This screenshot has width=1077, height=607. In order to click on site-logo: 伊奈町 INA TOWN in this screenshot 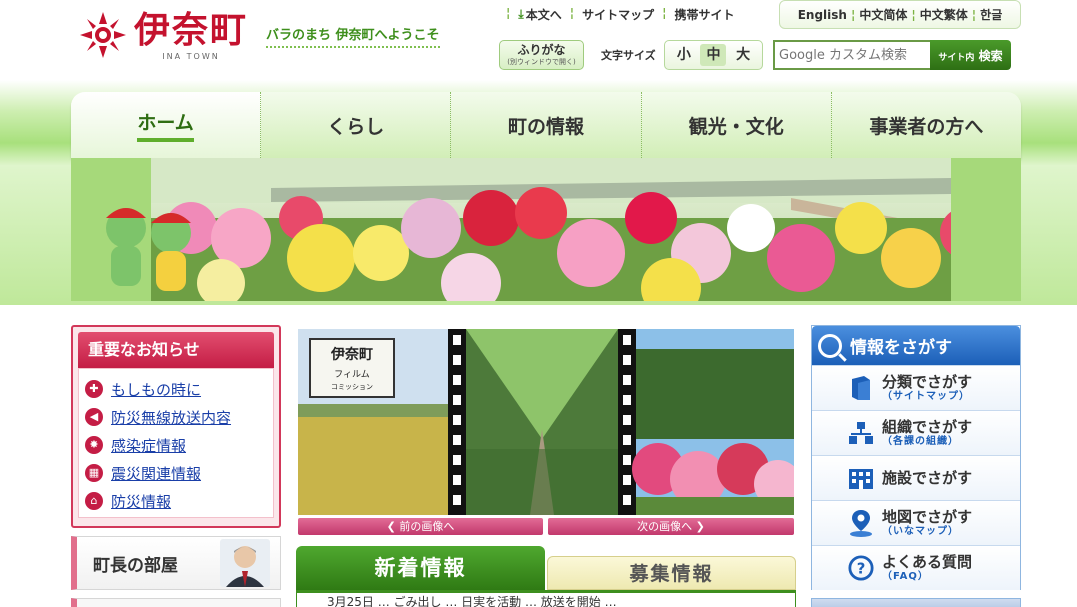, I will do `click(163, 35)`.